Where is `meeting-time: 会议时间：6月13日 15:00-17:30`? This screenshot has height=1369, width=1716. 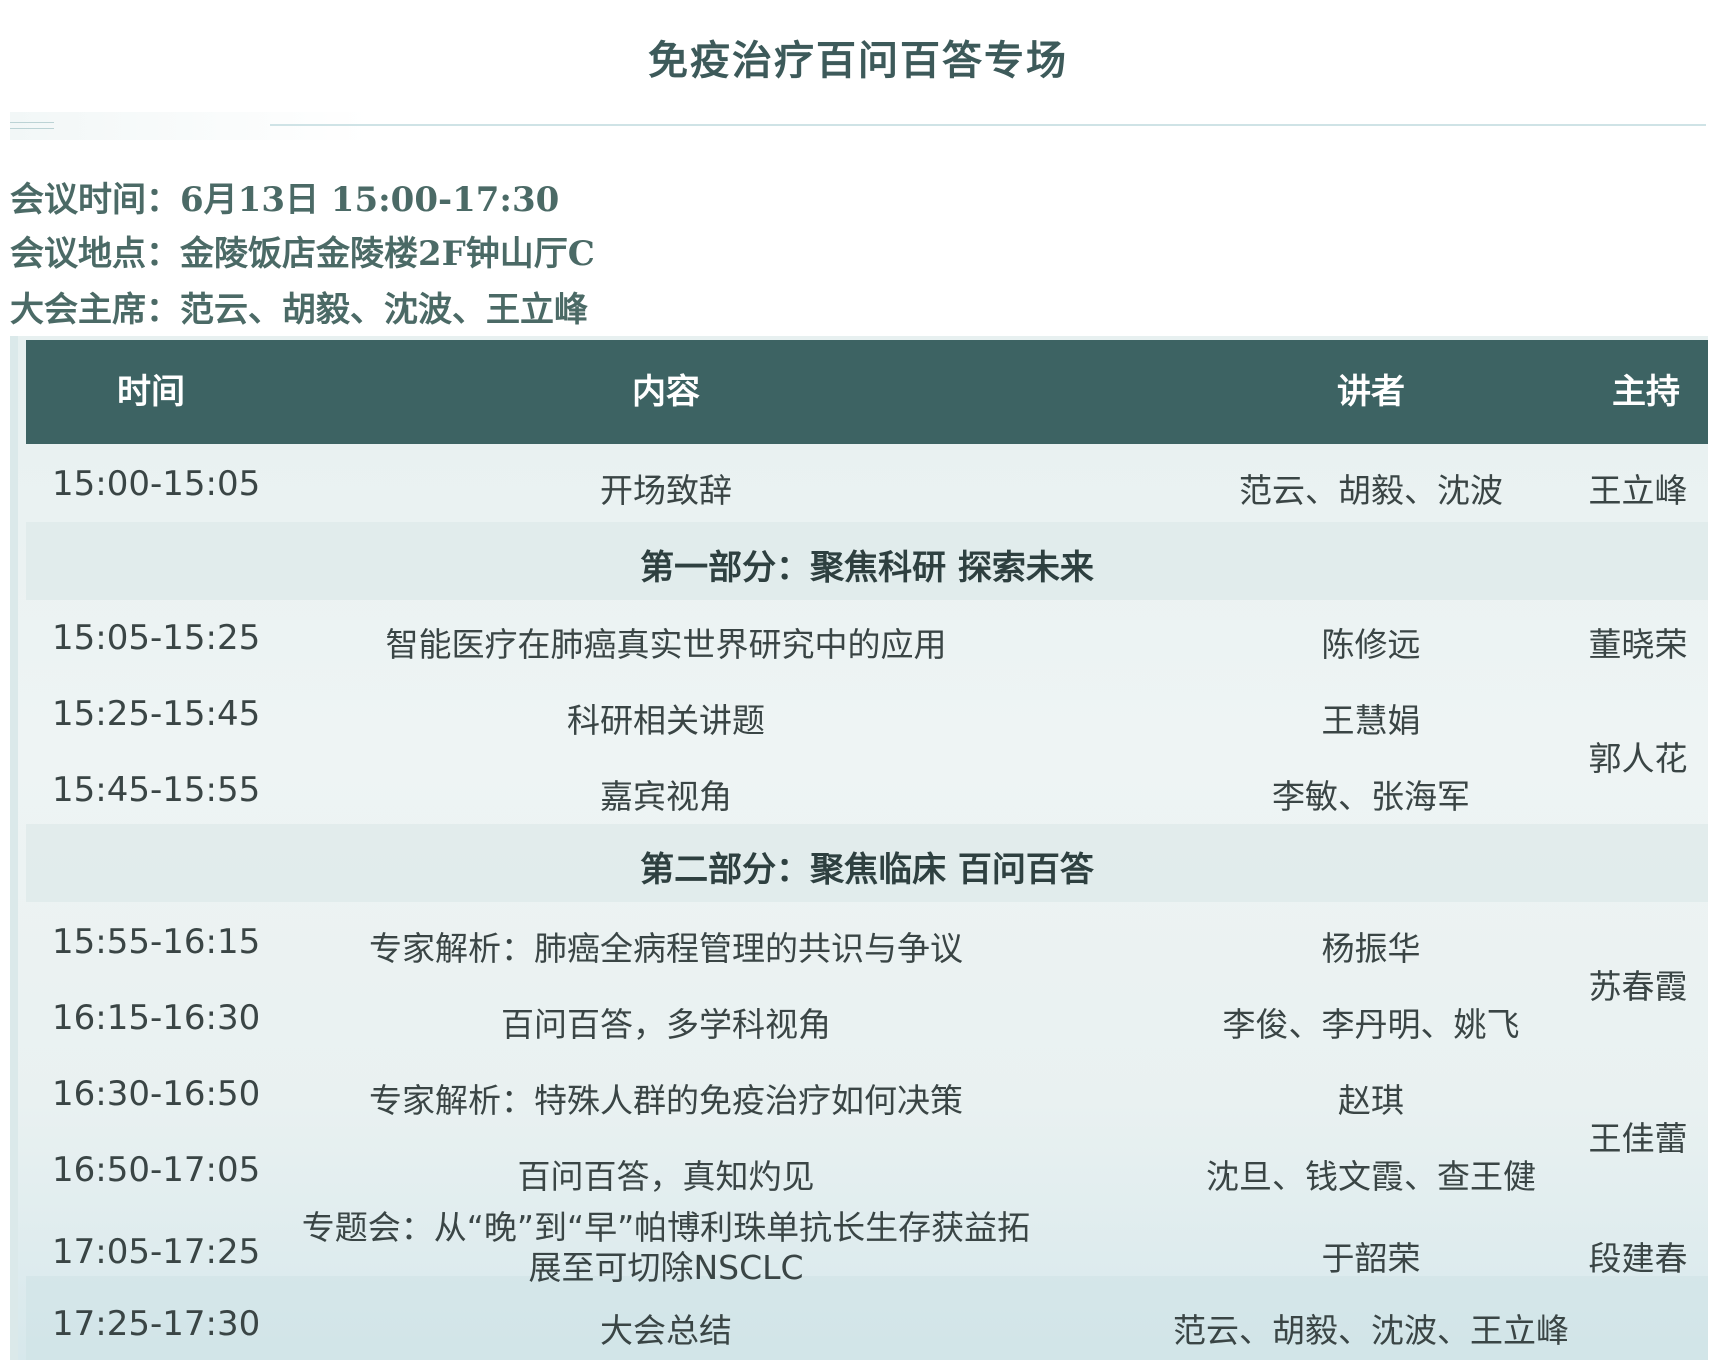 meeting-time: 会议时间：6月13日 15:00-17:30 is located at coordinates (284, 196).